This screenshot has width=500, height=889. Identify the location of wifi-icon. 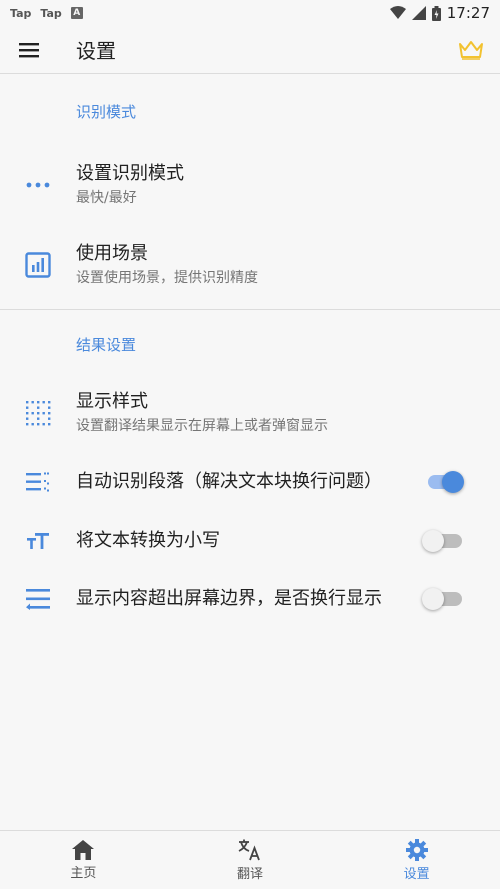
(397, 12).